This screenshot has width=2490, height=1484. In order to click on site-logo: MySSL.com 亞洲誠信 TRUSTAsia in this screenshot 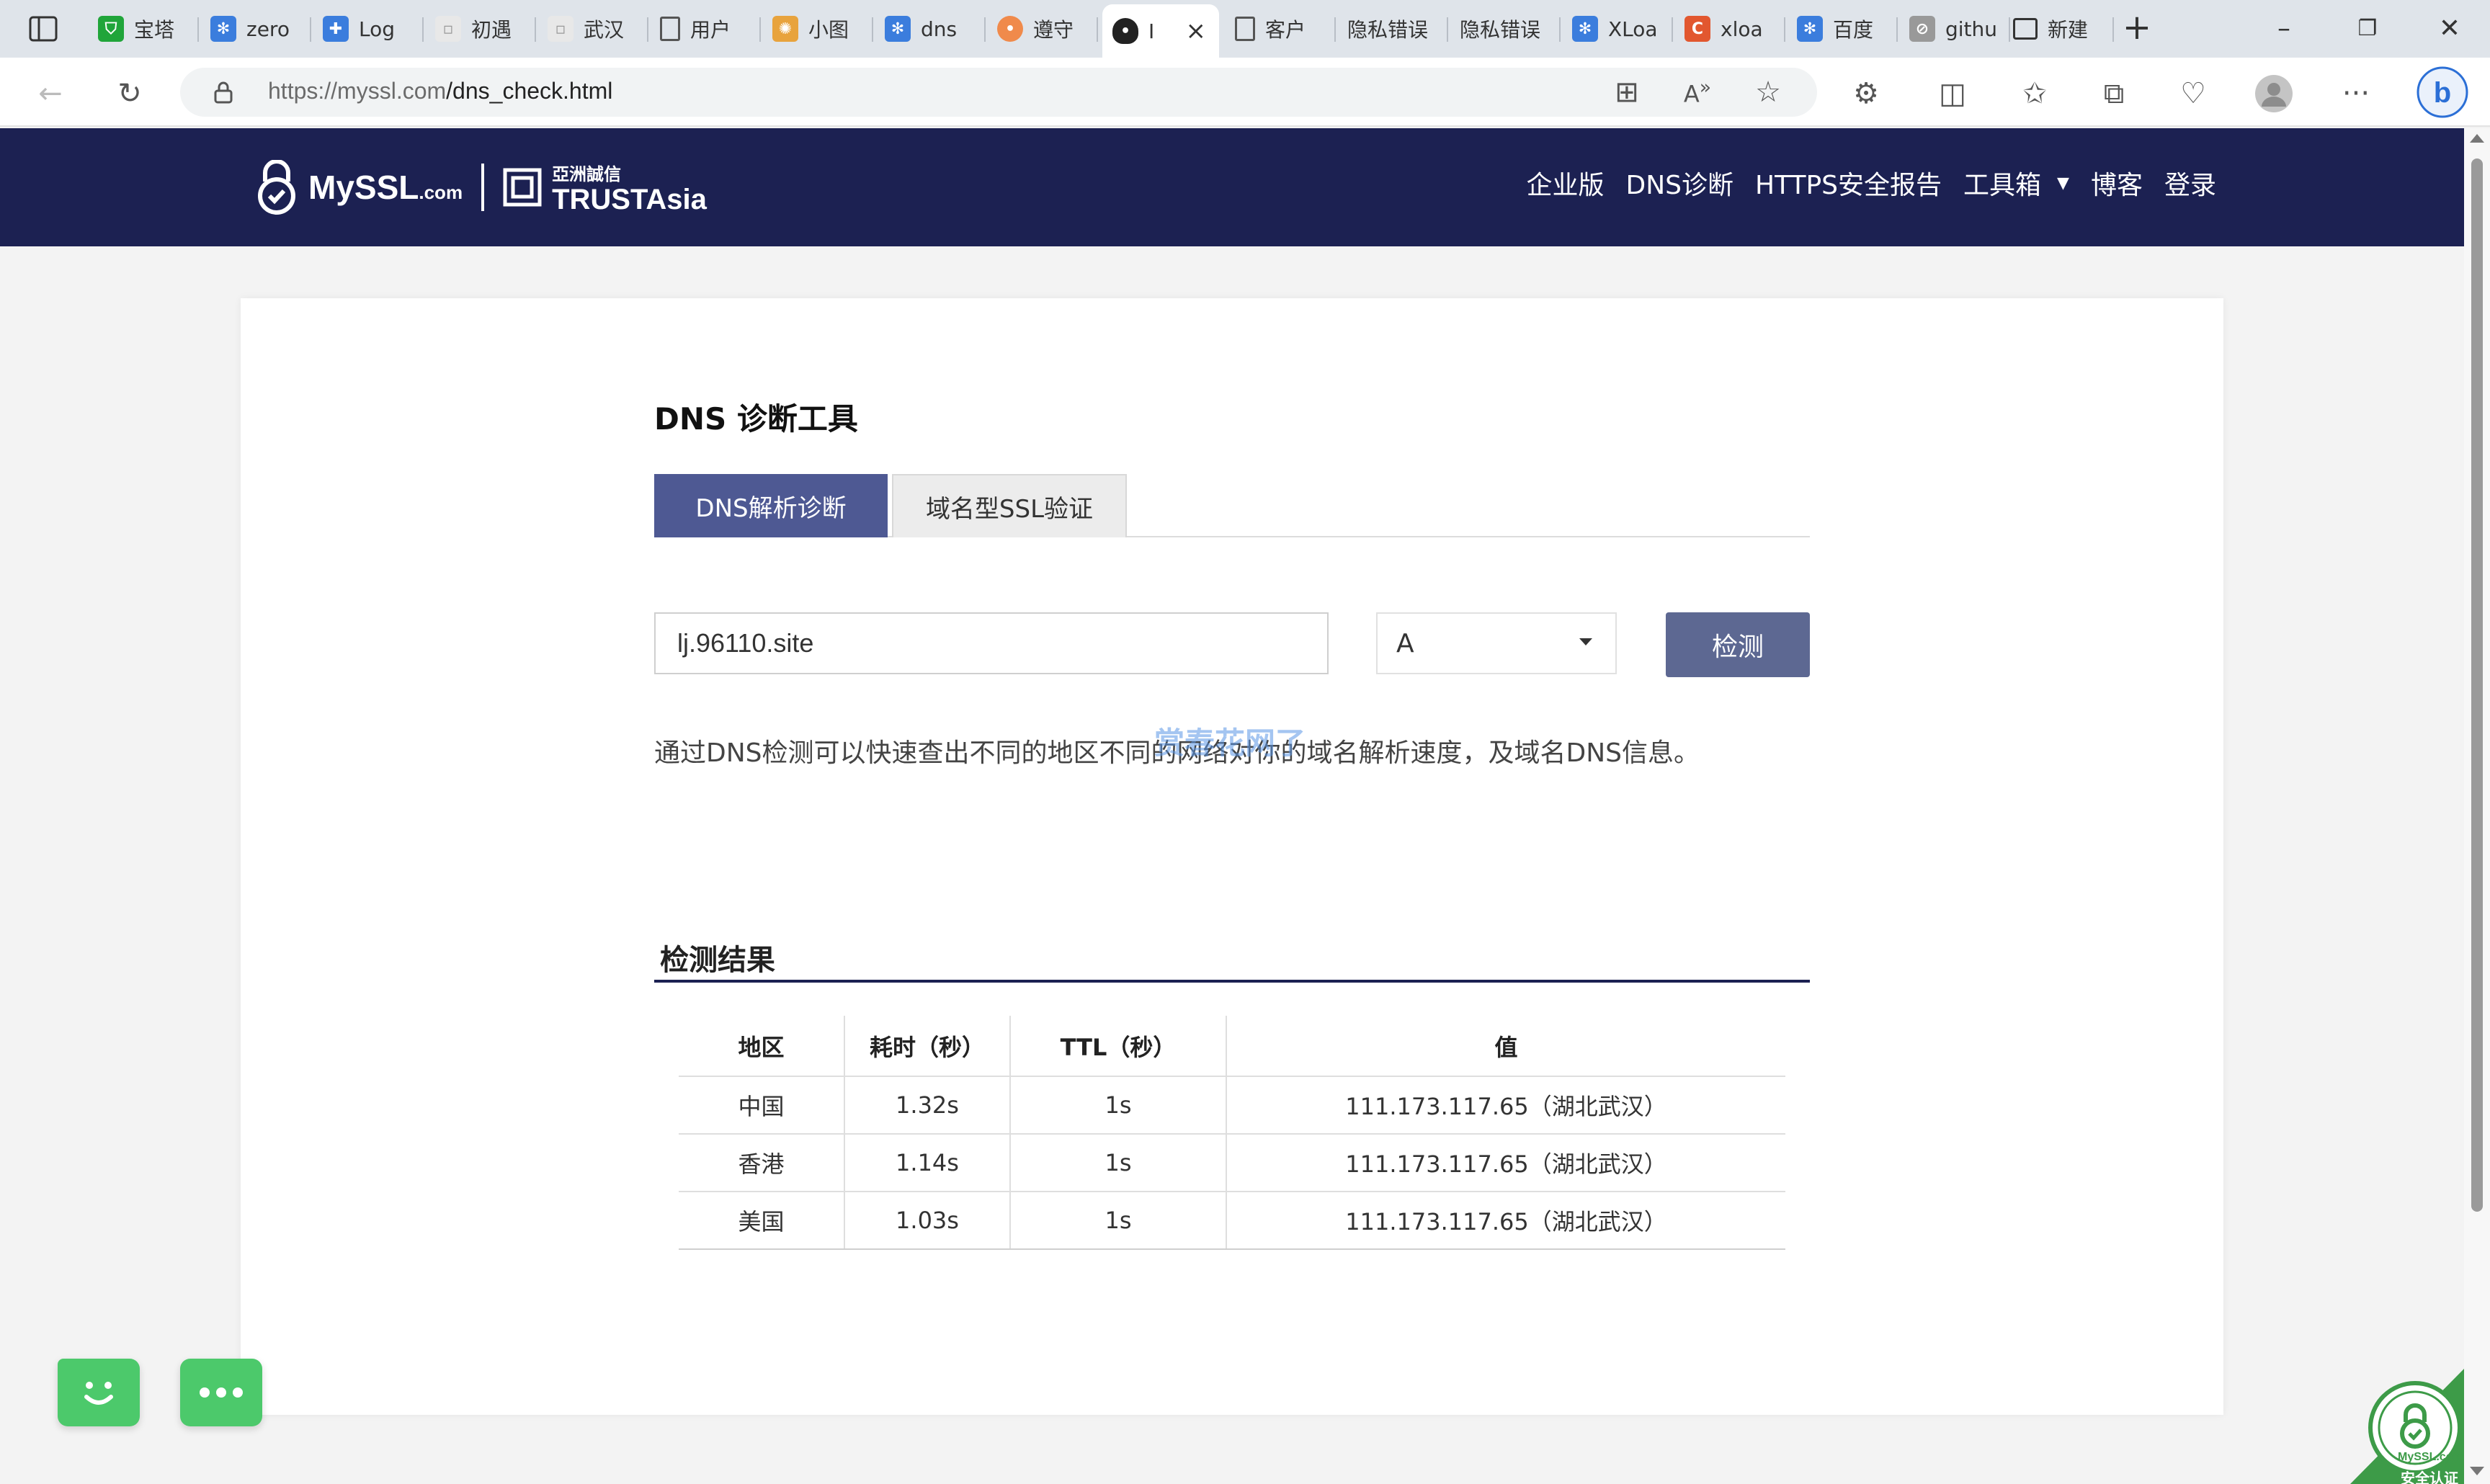, I will do `click(482, 188)`.